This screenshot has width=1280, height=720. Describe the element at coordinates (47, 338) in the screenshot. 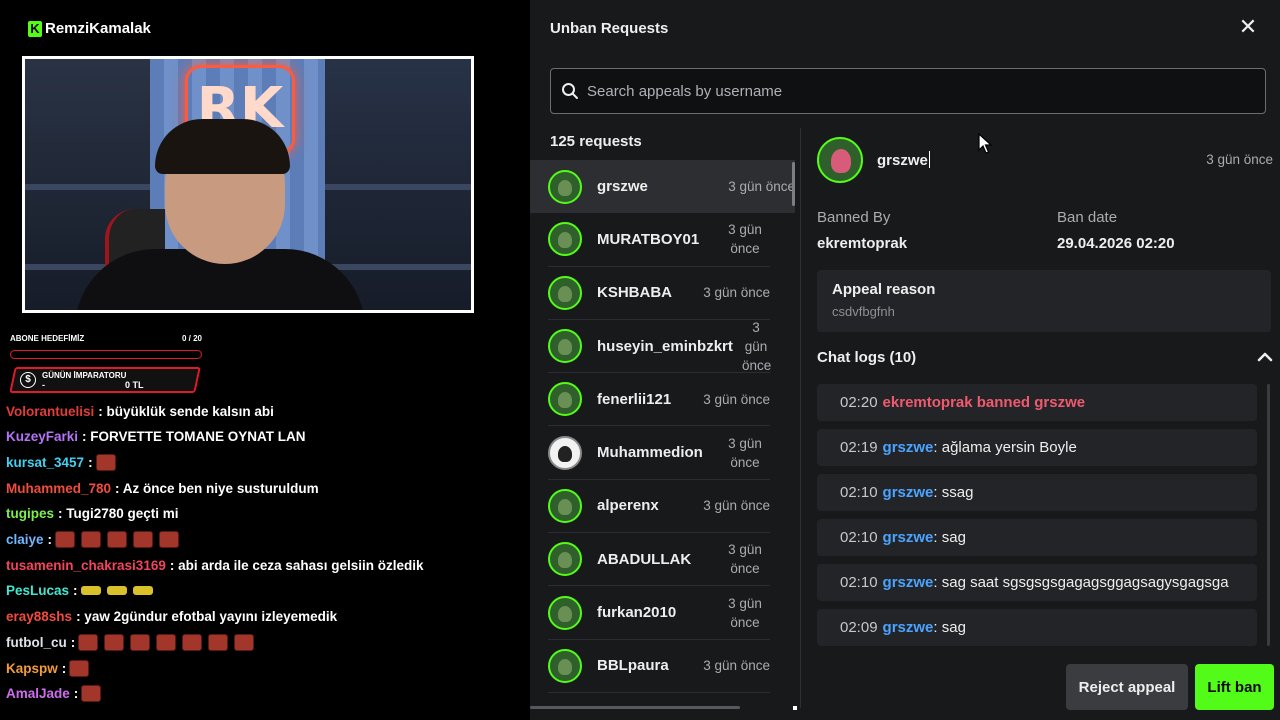

I see `goal-label: ABONE HEDEFİMİZ` at that location.